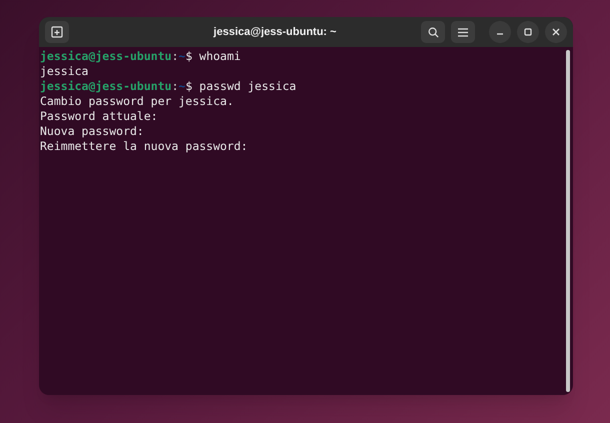 This screenshot has width=610, height=423. I want to click on search-button, so click(433, 32).